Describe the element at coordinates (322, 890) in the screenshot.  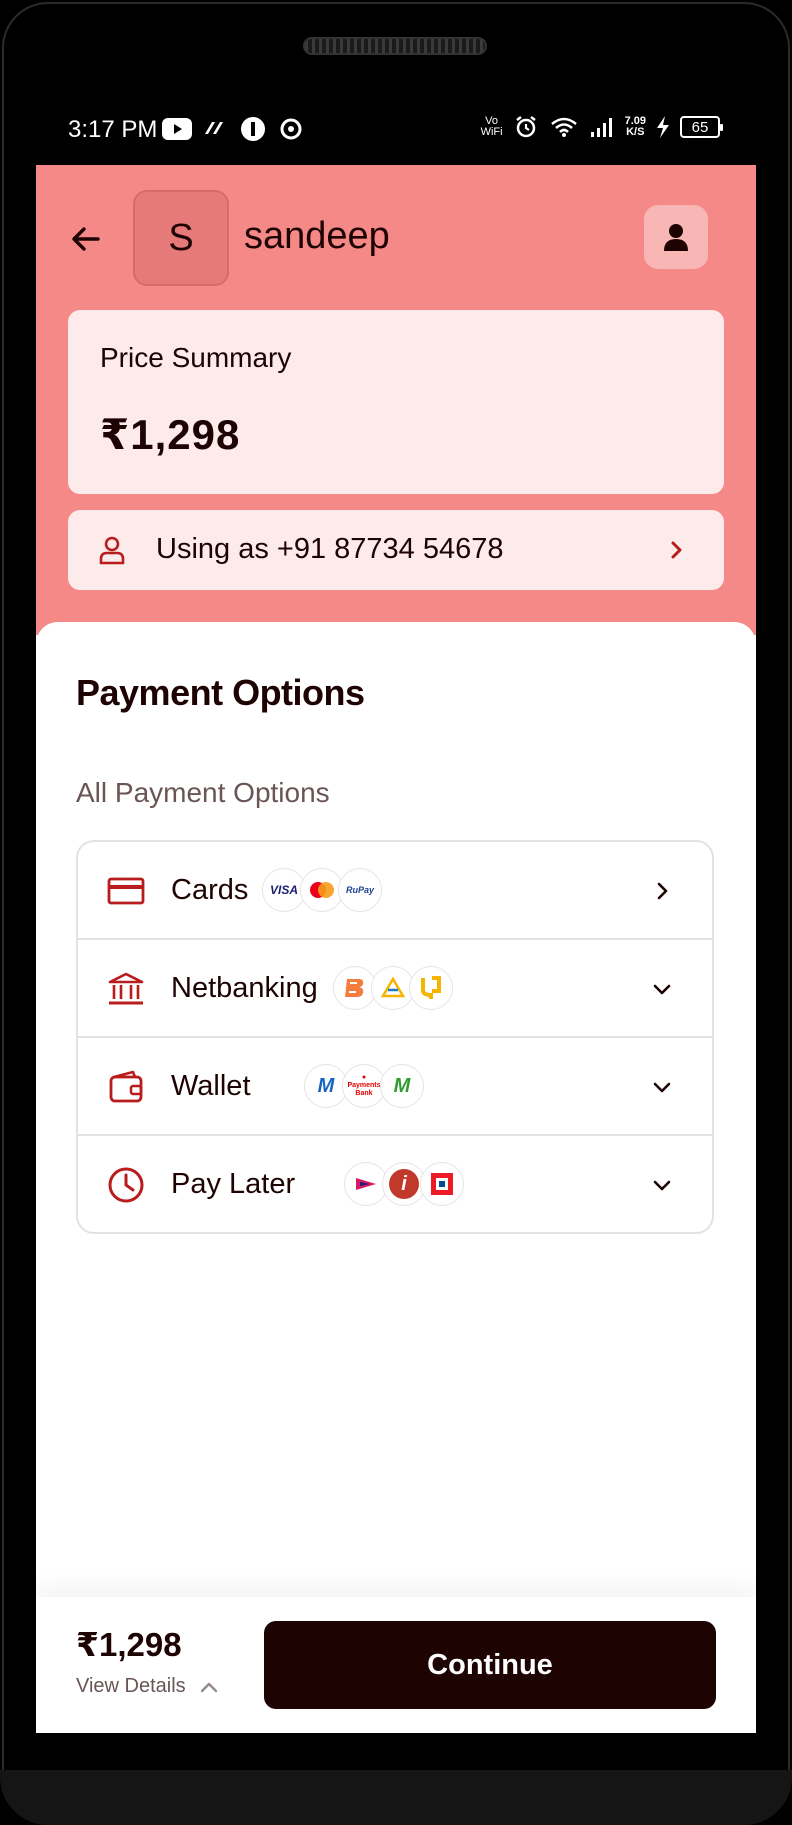
I see `card-network-logos: VISA RuPay` at that location.